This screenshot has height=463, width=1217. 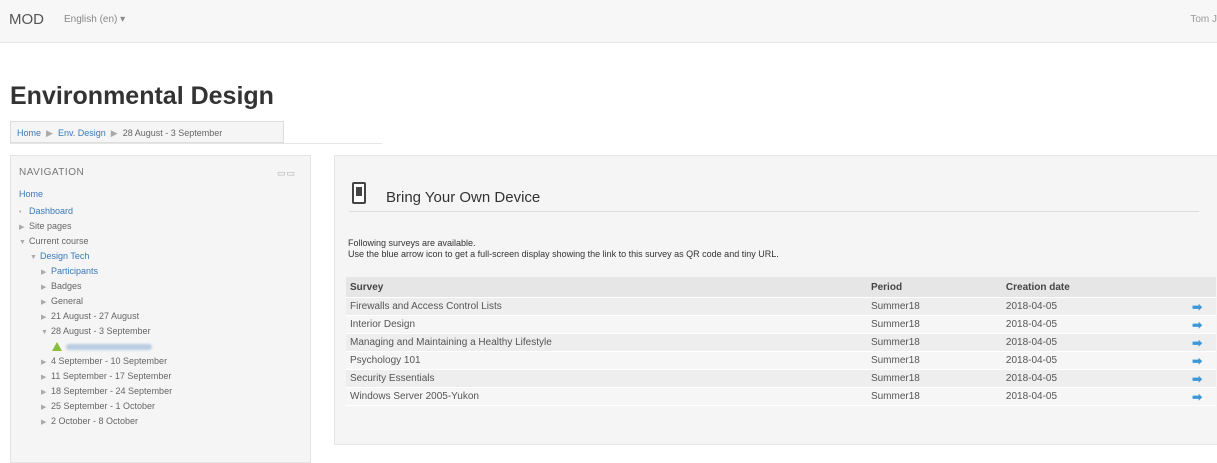 I want to click on nav-item-label: Design Tech, so click(x=65, y=256).